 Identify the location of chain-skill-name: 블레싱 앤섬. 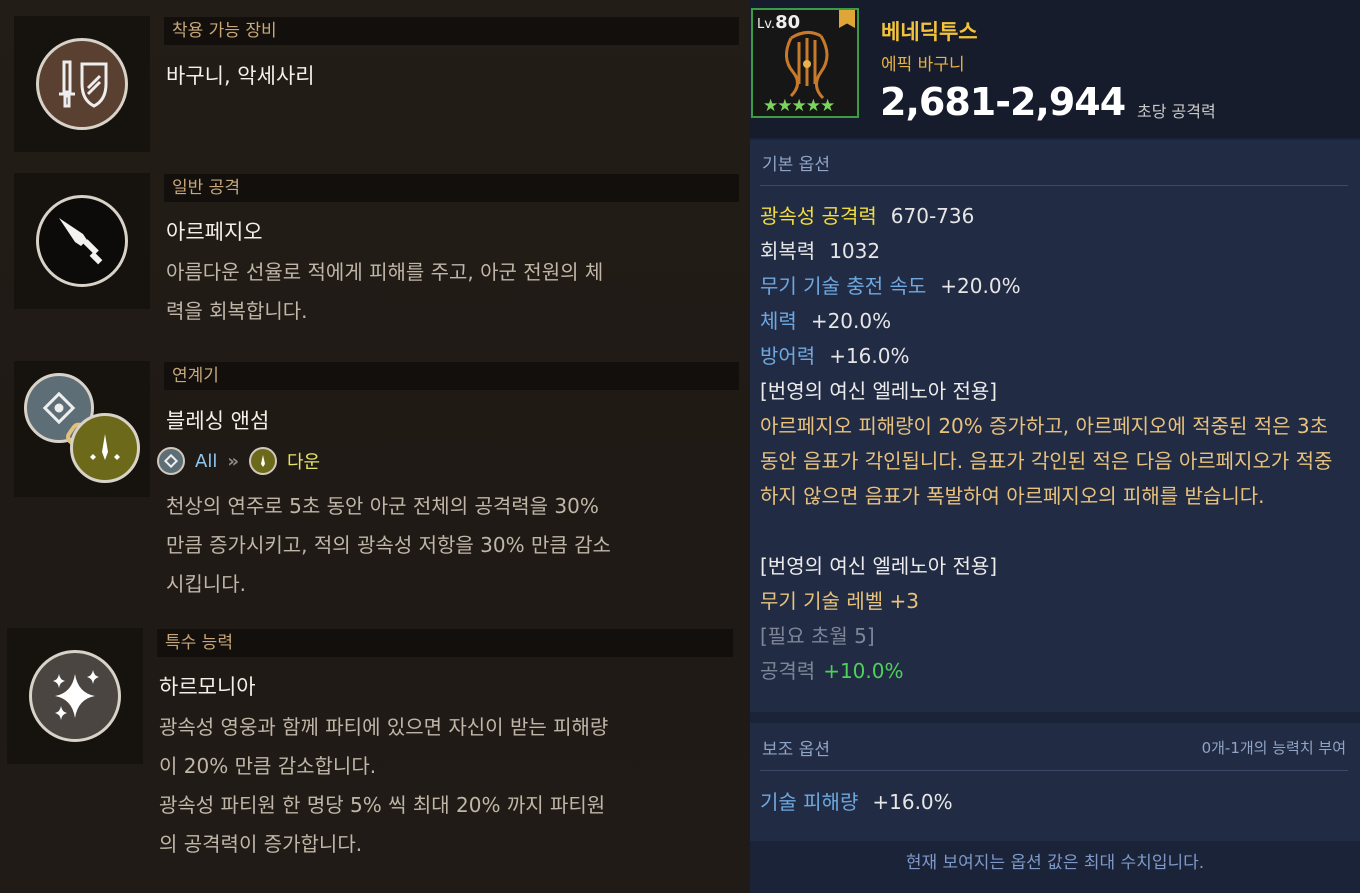
(218, 421).